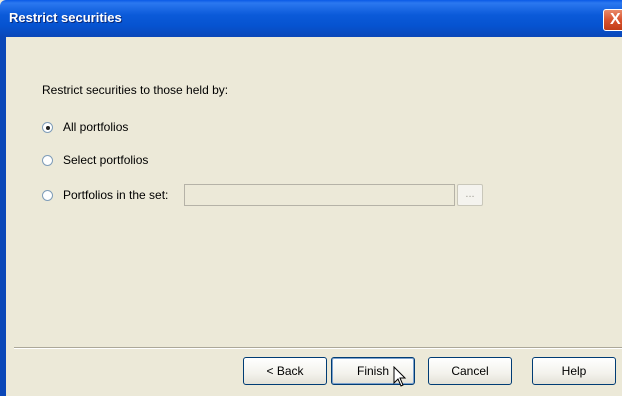  What do you see at coordinates (318, 348) in the screenshot?
I see `button-separator` at bounding box center [318, 348].